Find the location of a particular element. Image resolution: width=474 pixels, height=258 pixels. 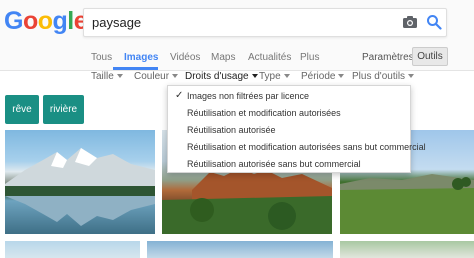

google-logo: Google is located at coordinates (46, 21).